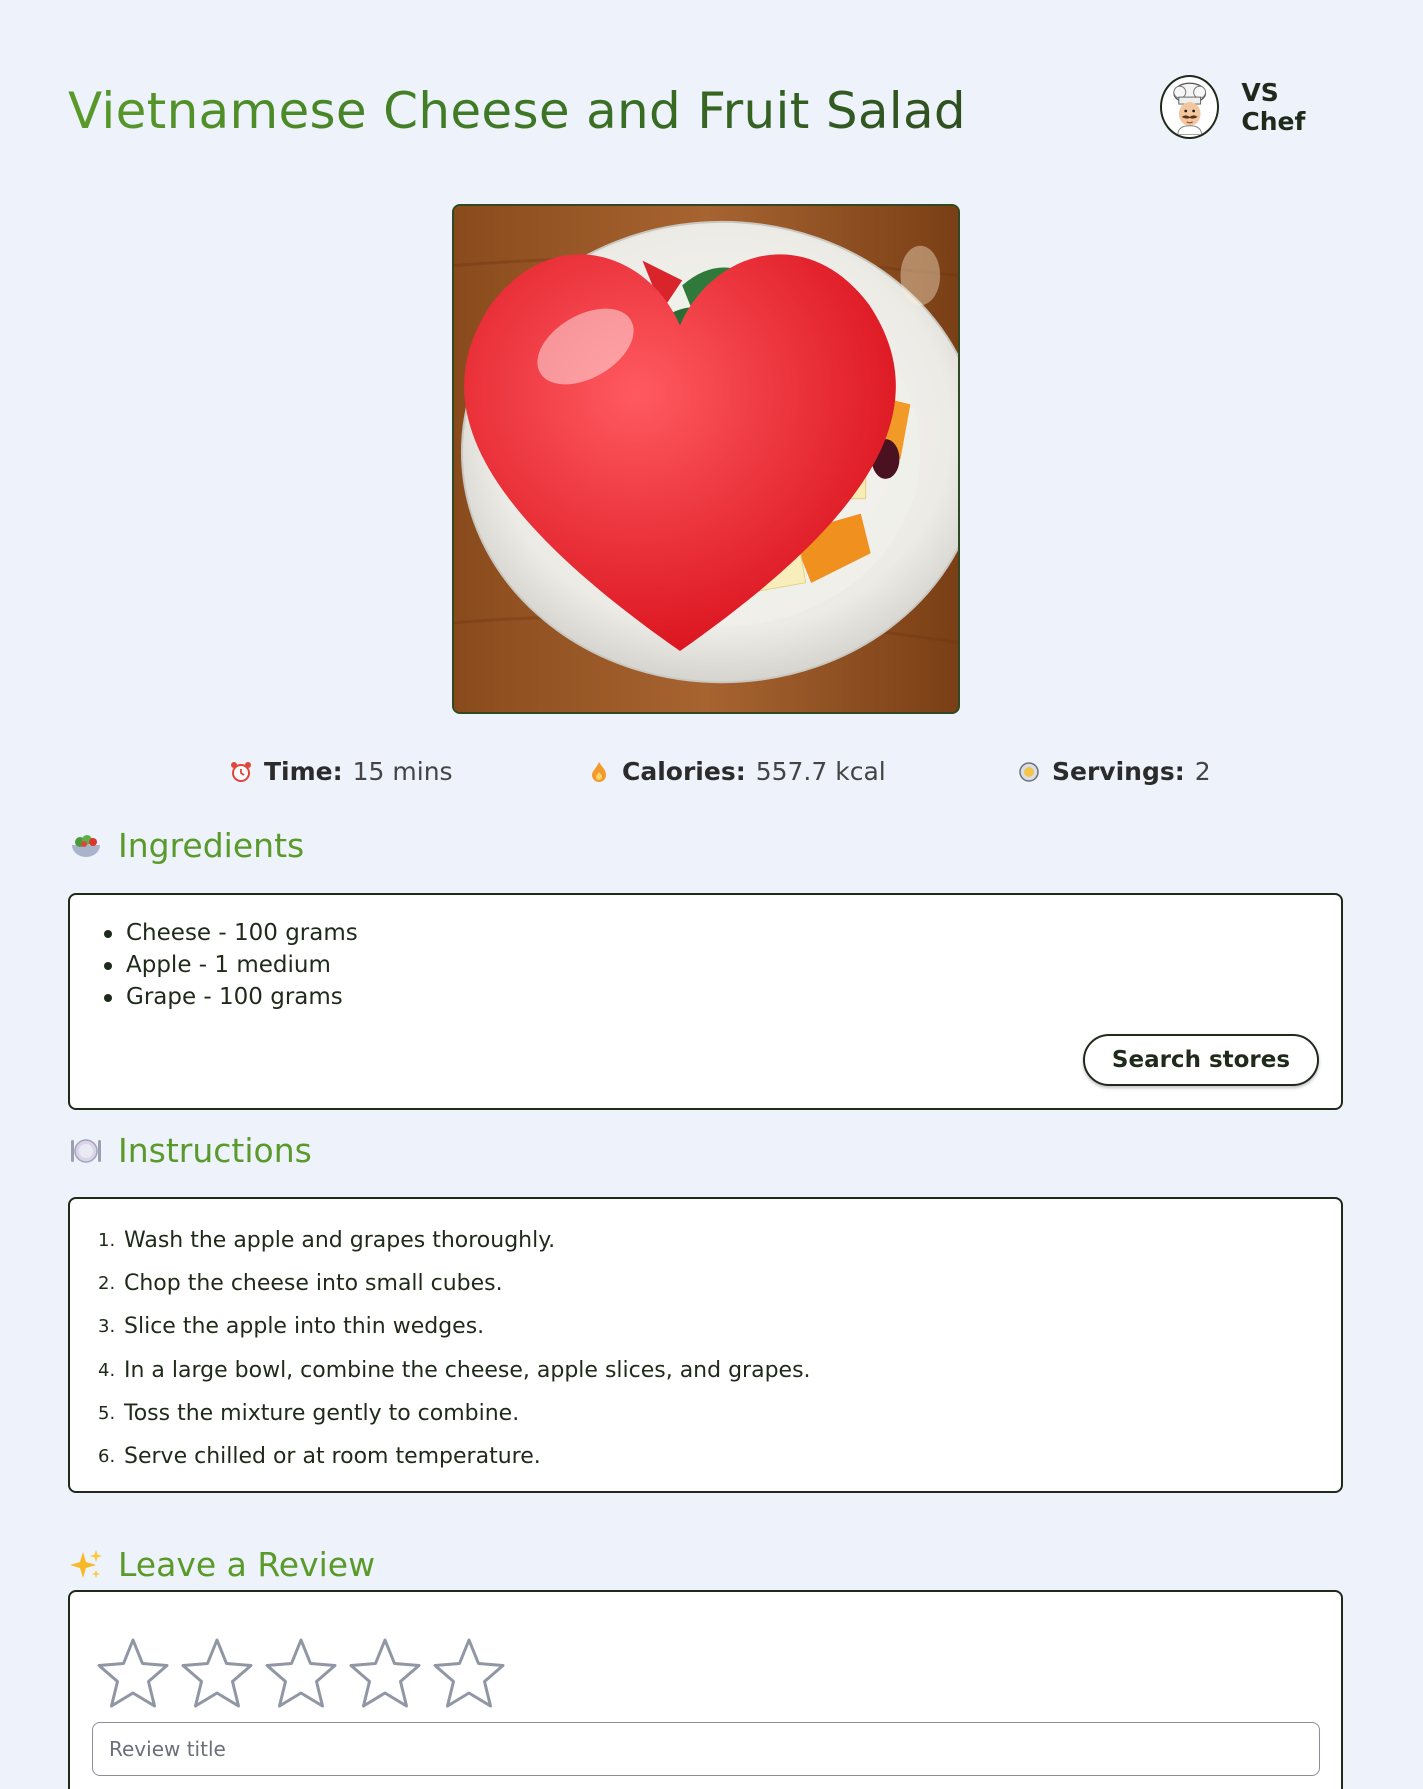 The image size is (1423, 1789). What do you see at coordinates (215, 1150) in the screenshot?
I see `instructions-title: Instructions` at bounding box center [215, 1150].